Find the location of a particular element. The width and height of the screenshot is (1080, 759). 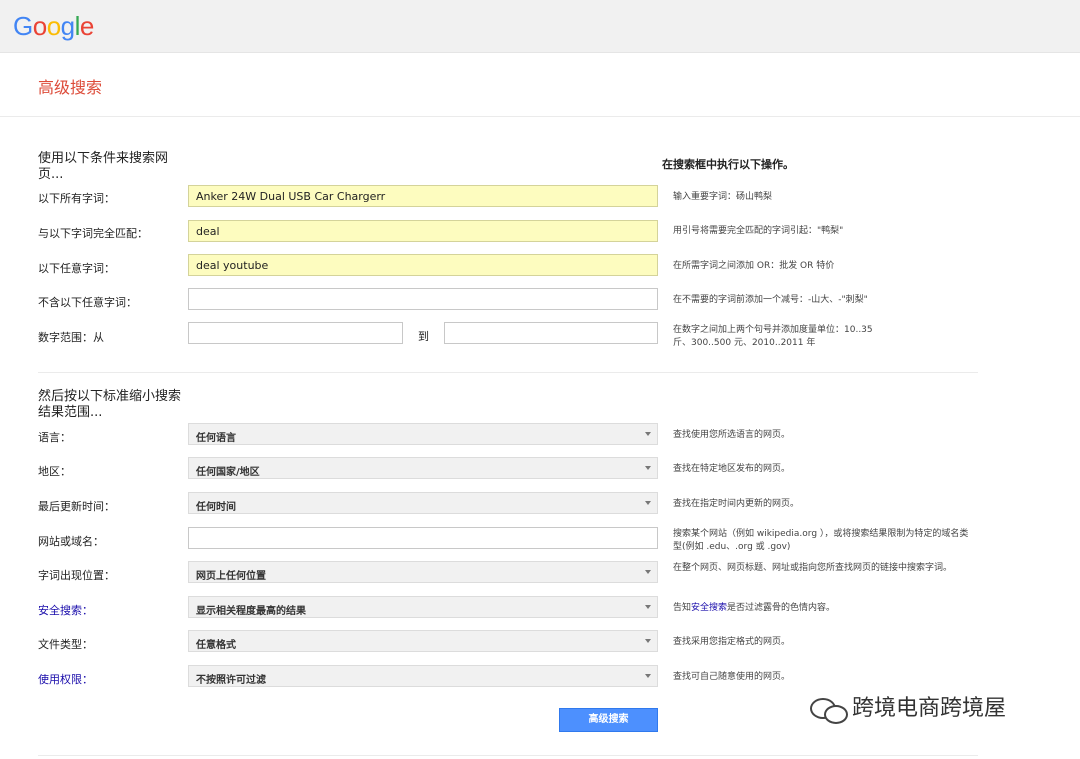

all-words-hint: 输入重要字词：砀山鸭梨 is located at coordinates (723, 197).